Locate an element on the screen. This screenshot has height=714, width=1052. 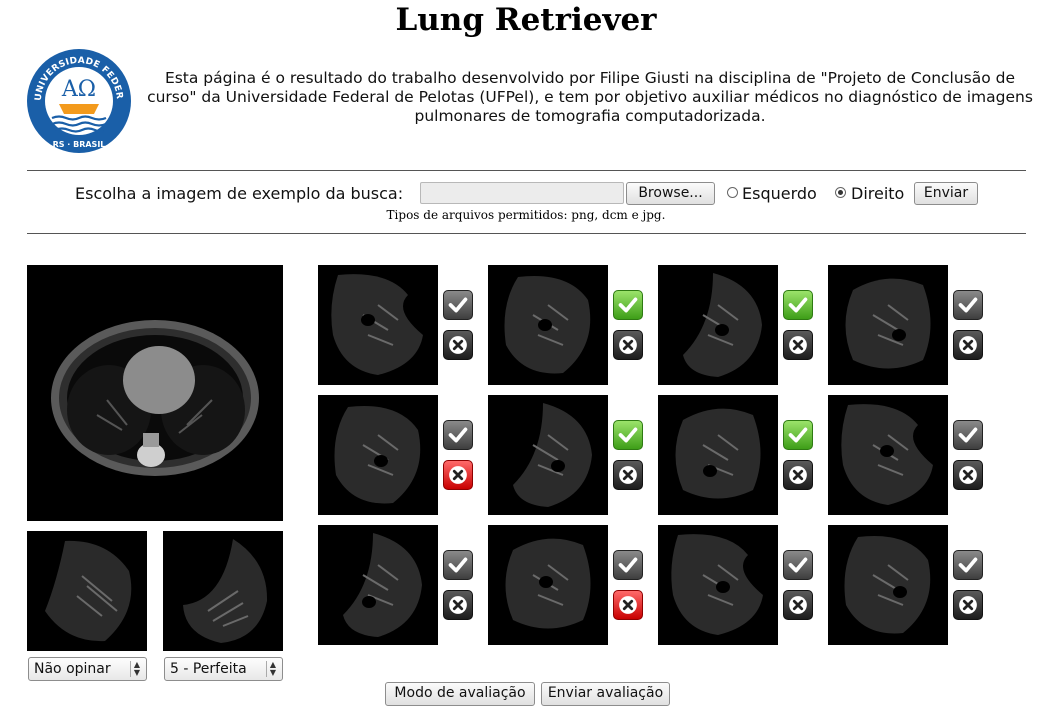
divider-top is located at coordinates (526, 170).